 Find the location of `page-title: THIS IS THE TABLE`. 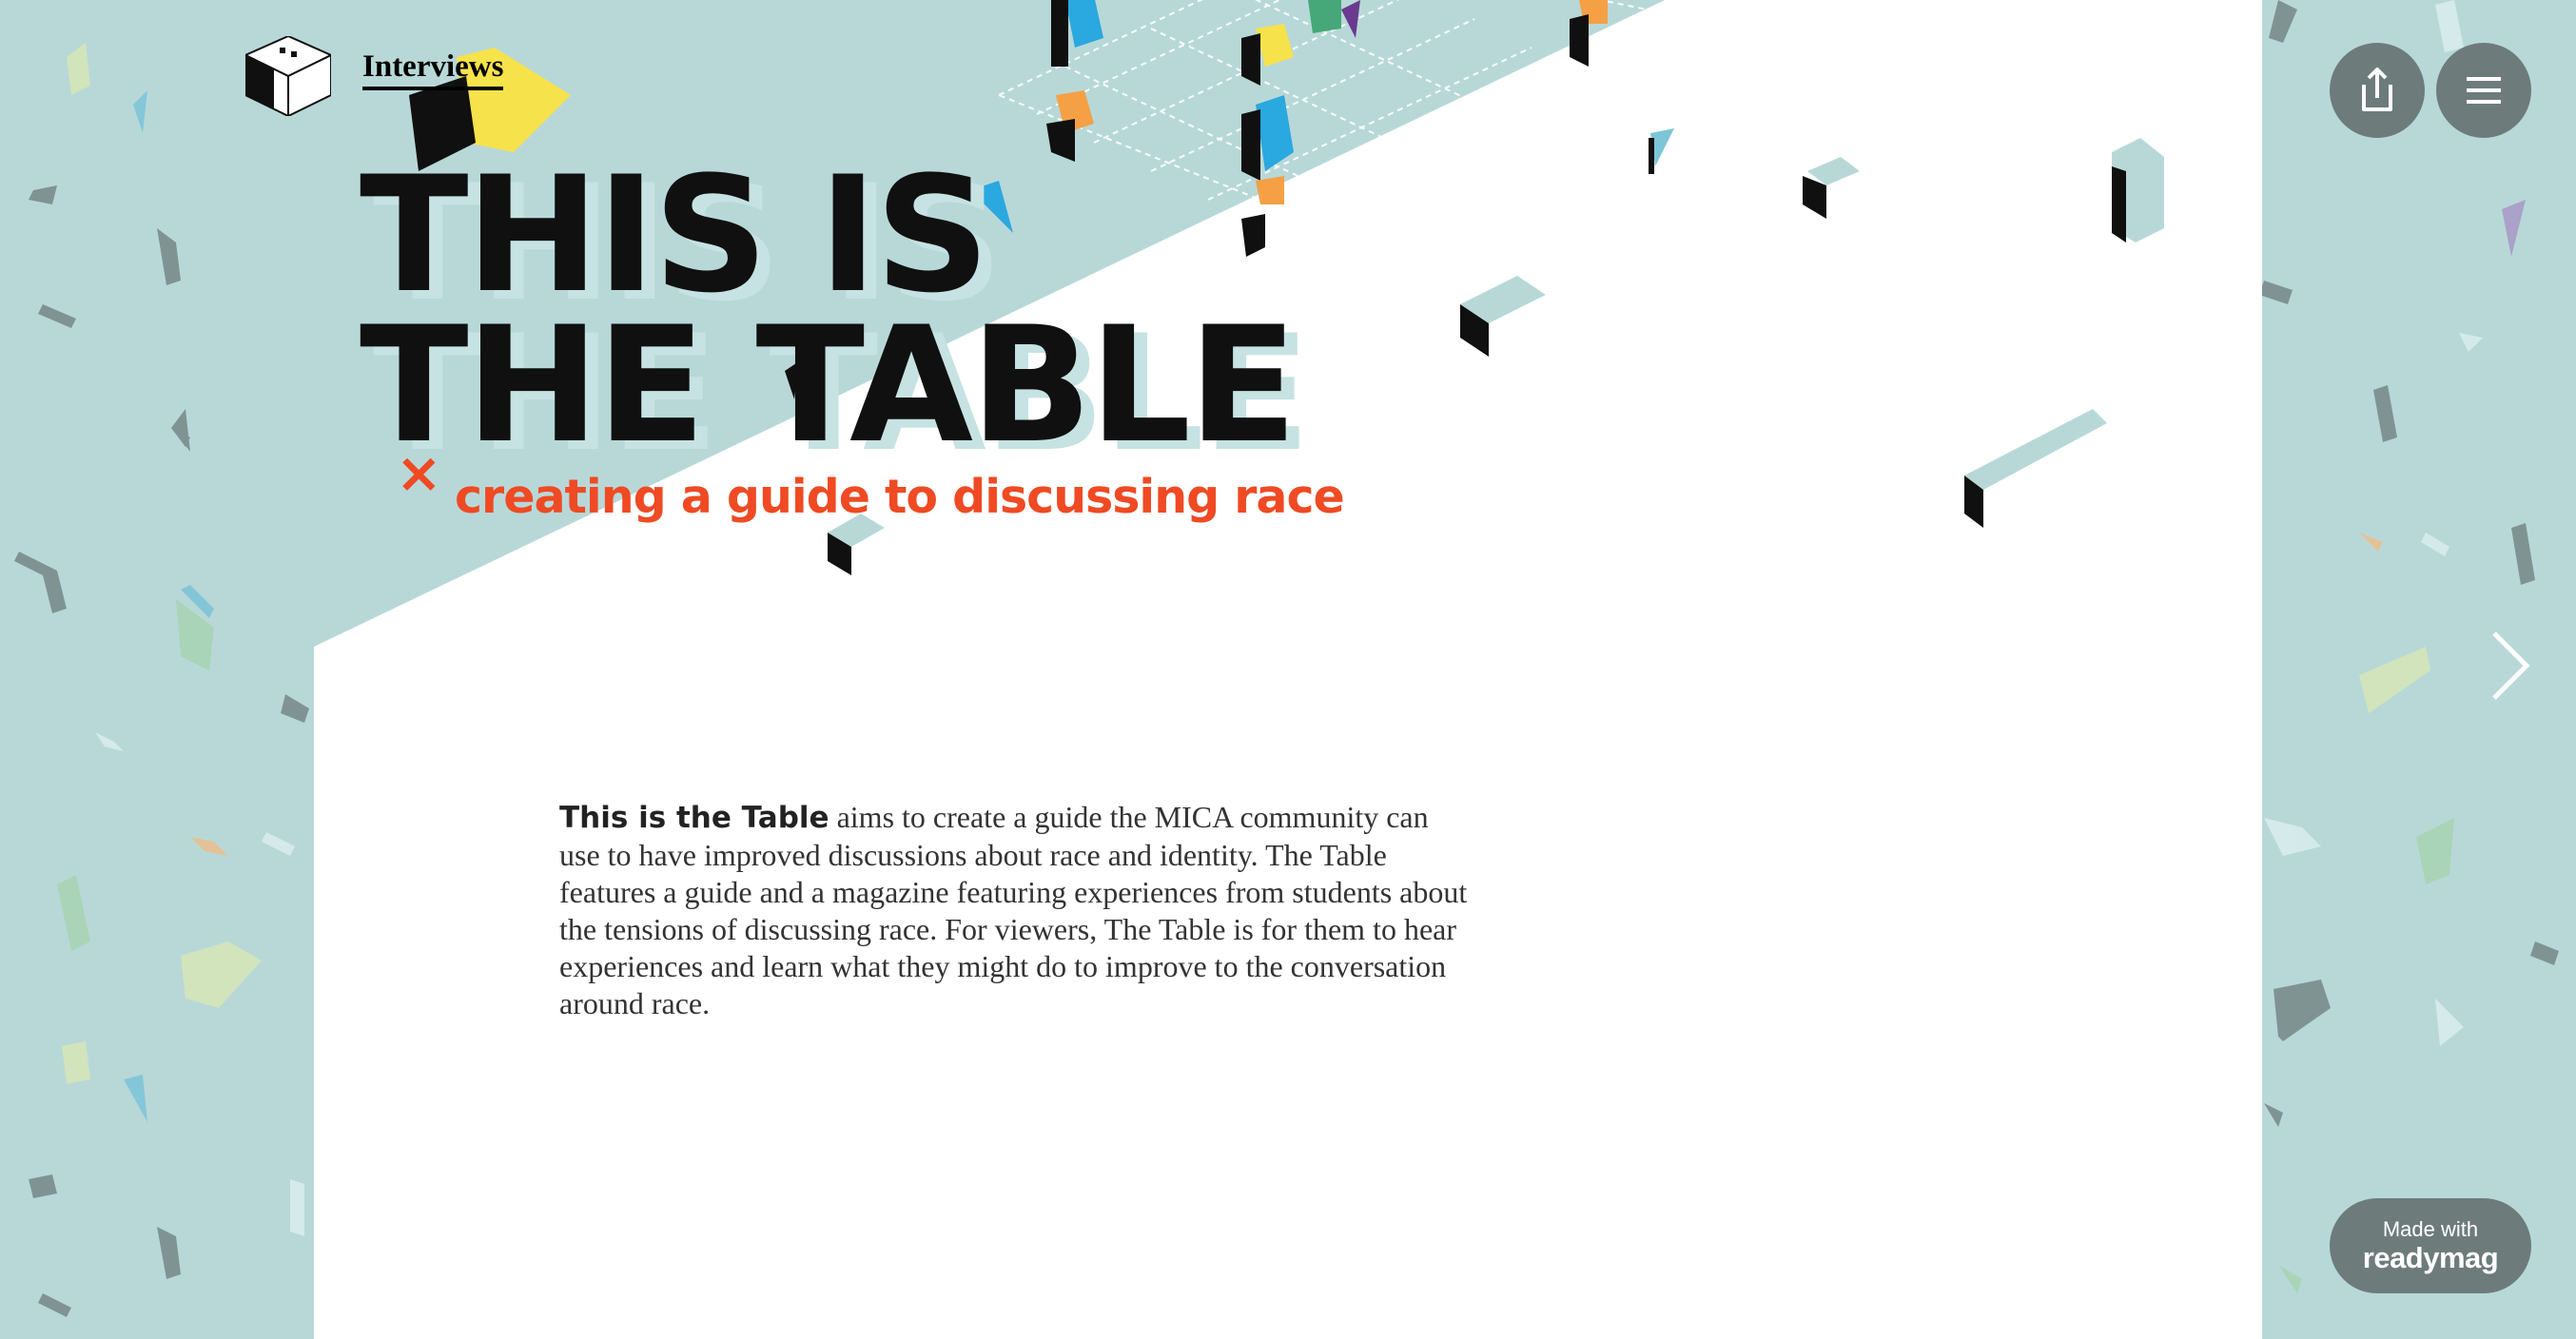

page-title: THIS IS THE TABLE is located at coordinates (829, 310).